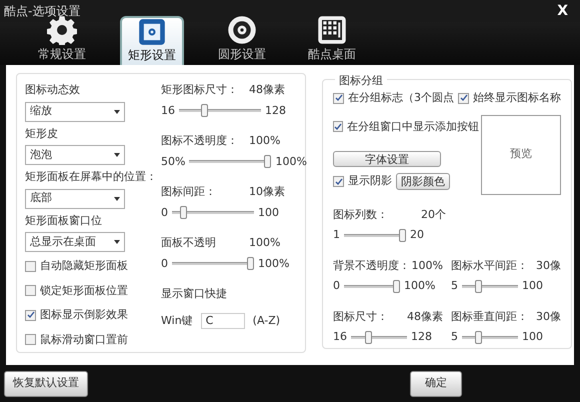 Image resolution: width=580 pixels, height=402 pixels. Describe the element at coordinates (423, 181) in the screenshot. I see `shadow-color-button: 阴影颜色` at that location.